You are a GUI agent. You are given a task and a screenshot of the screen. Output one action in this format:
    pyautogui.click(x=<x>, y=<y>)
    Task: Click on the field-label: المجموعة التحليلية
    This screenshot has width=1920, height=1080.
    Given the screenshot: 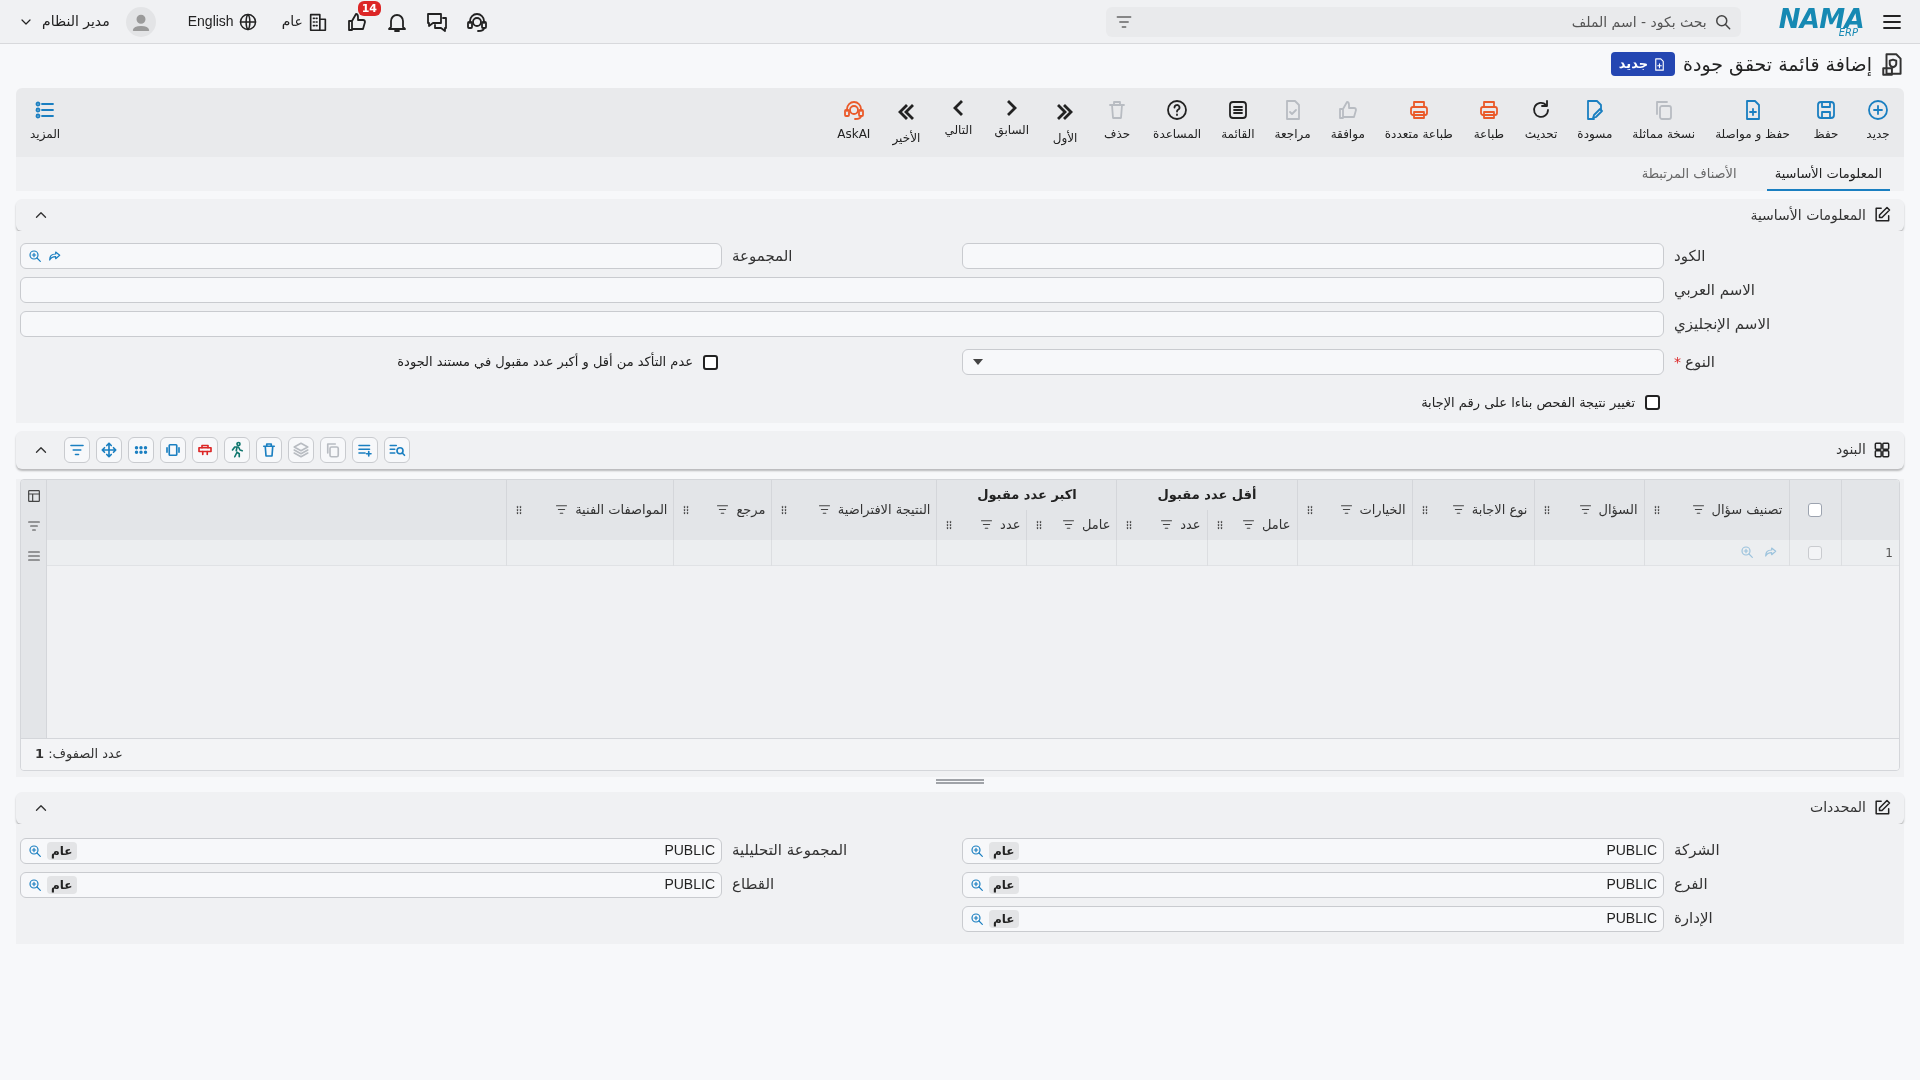 What is the action you would take?
    pyautogui.click(x=790, y=851)
    